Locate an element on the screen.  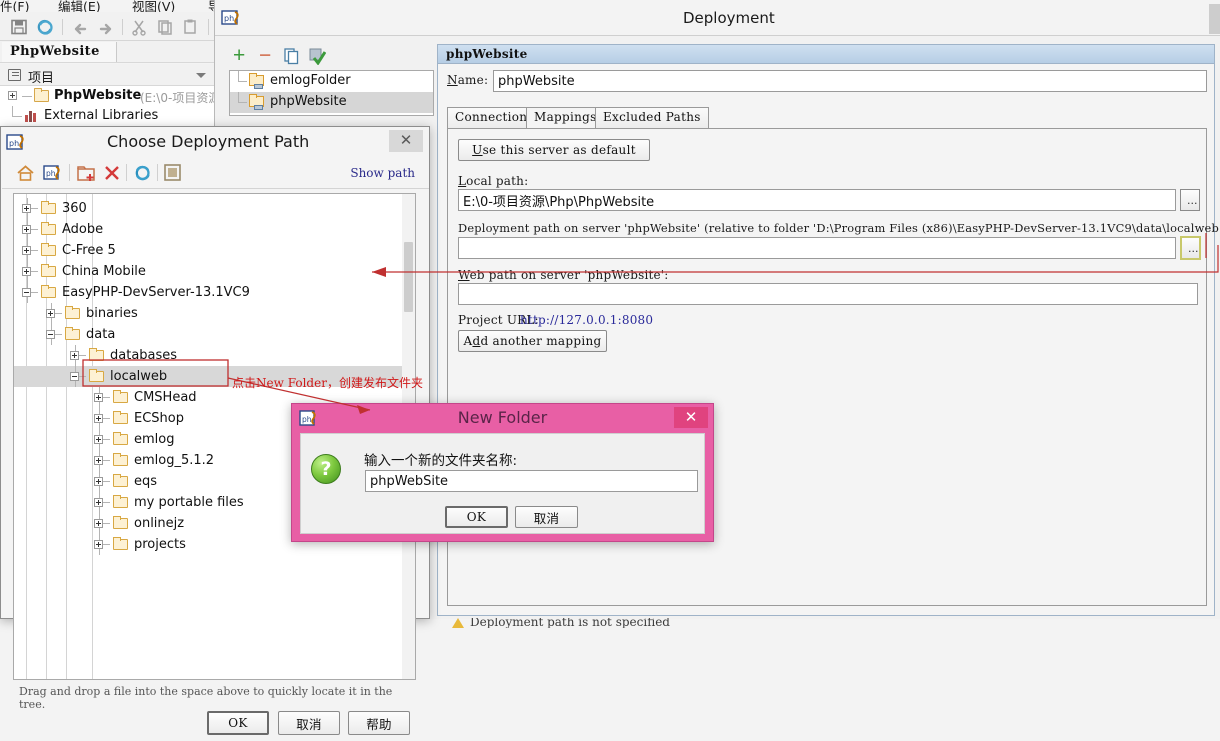
tree-item-databases: databases is located at coordinates (214, 355).